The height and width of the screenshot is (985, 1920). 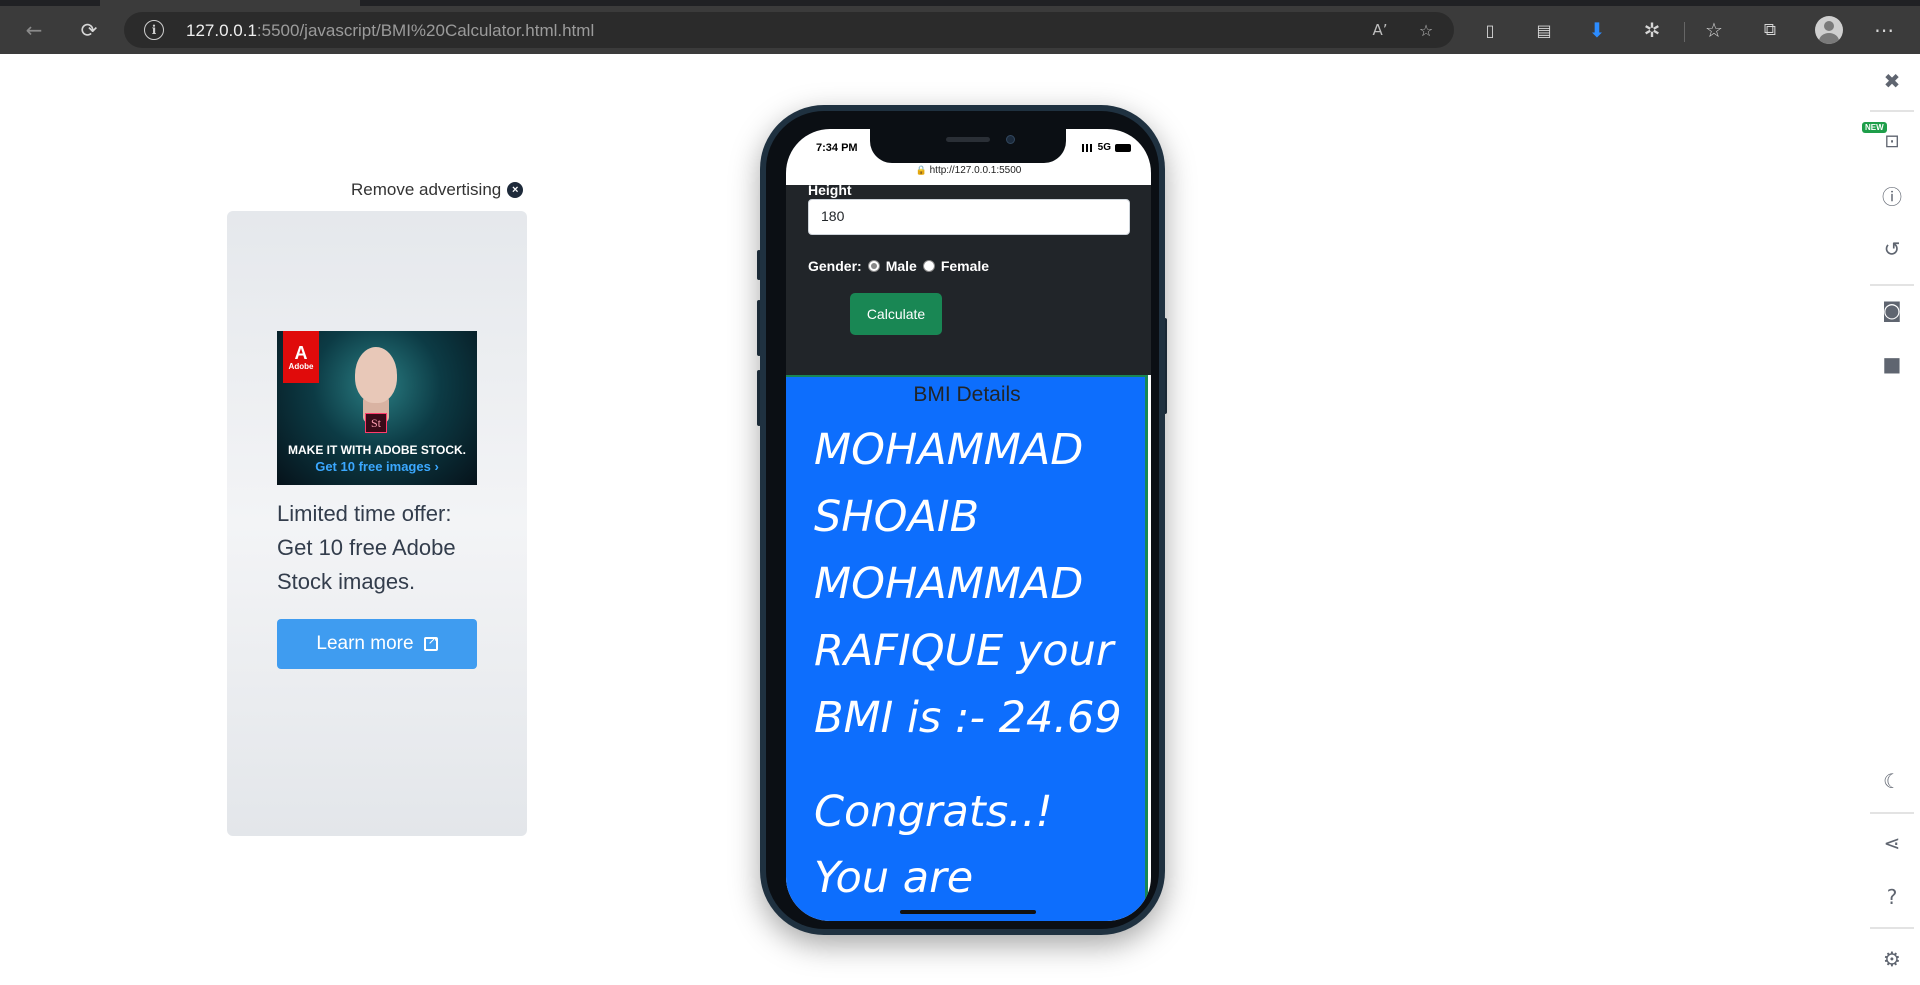 I want to click on extension-phone-icon: ▯, so click(x=1490, y=30).